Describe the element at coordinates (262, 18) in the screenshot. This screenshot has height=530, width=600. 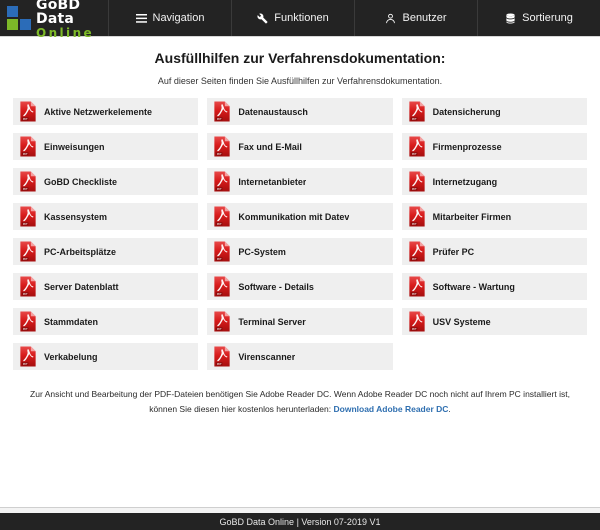
I see `wrench-icon` at that location.